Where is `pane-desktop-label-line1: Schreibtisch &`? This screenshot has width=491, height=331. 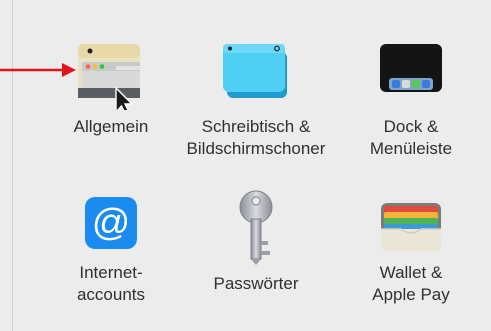
pane-desktop-label-line1: Schreibtisch & is located at coordinates (256, 126).